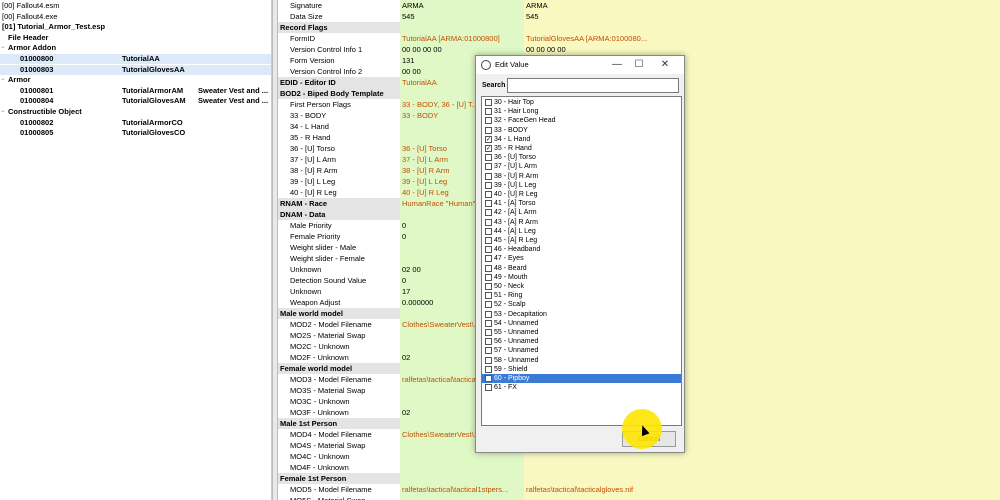  Describe the element at coordinates (665, 65) in the screenshot. I see `close-button: ✕` at that location.